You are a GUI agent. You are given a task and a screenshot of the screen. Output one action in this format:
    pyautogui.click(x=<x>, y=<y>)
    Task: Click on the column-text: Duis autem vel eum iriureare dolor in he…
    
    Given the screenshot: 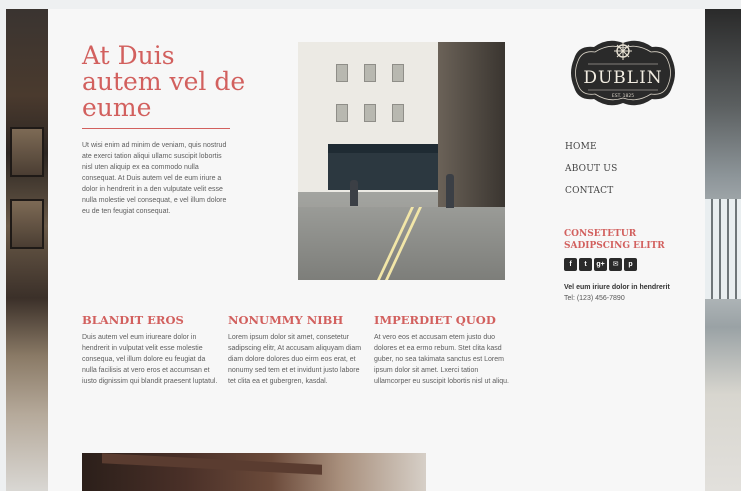 What is the action you would take?
    pyautogui.click(x=150, y=359)
    